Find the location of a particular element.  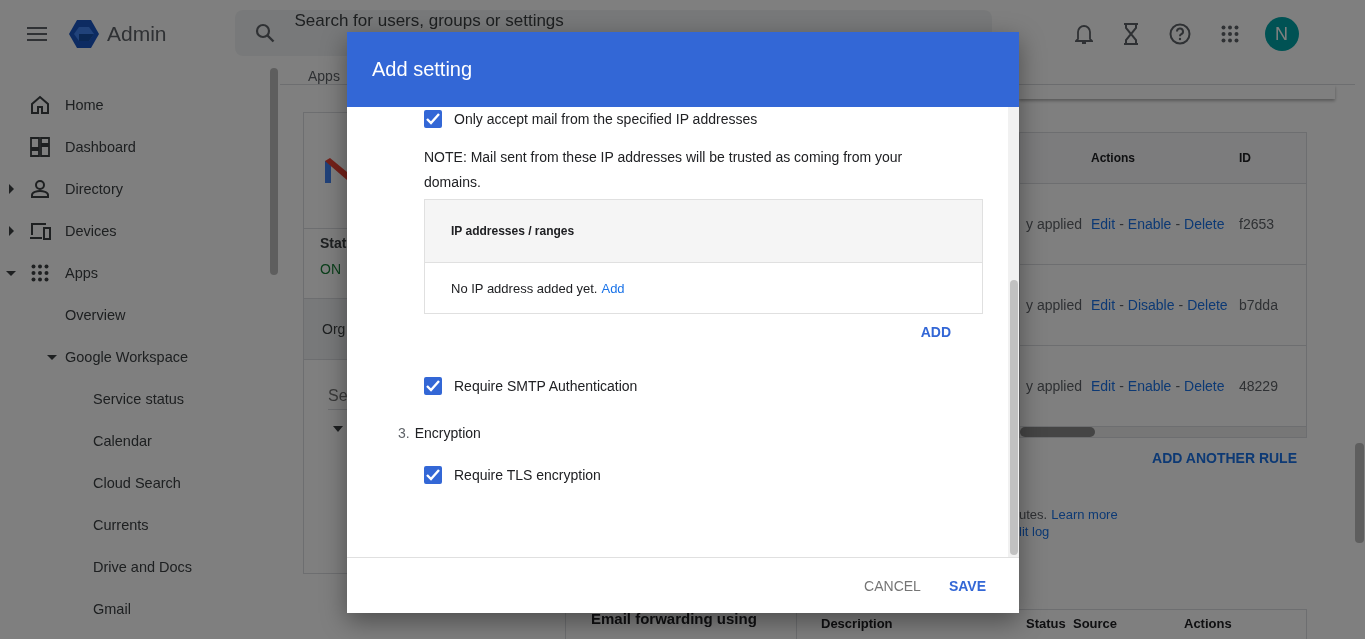

sidebar-item: Google Workspace is located at coordinates (127, 357).